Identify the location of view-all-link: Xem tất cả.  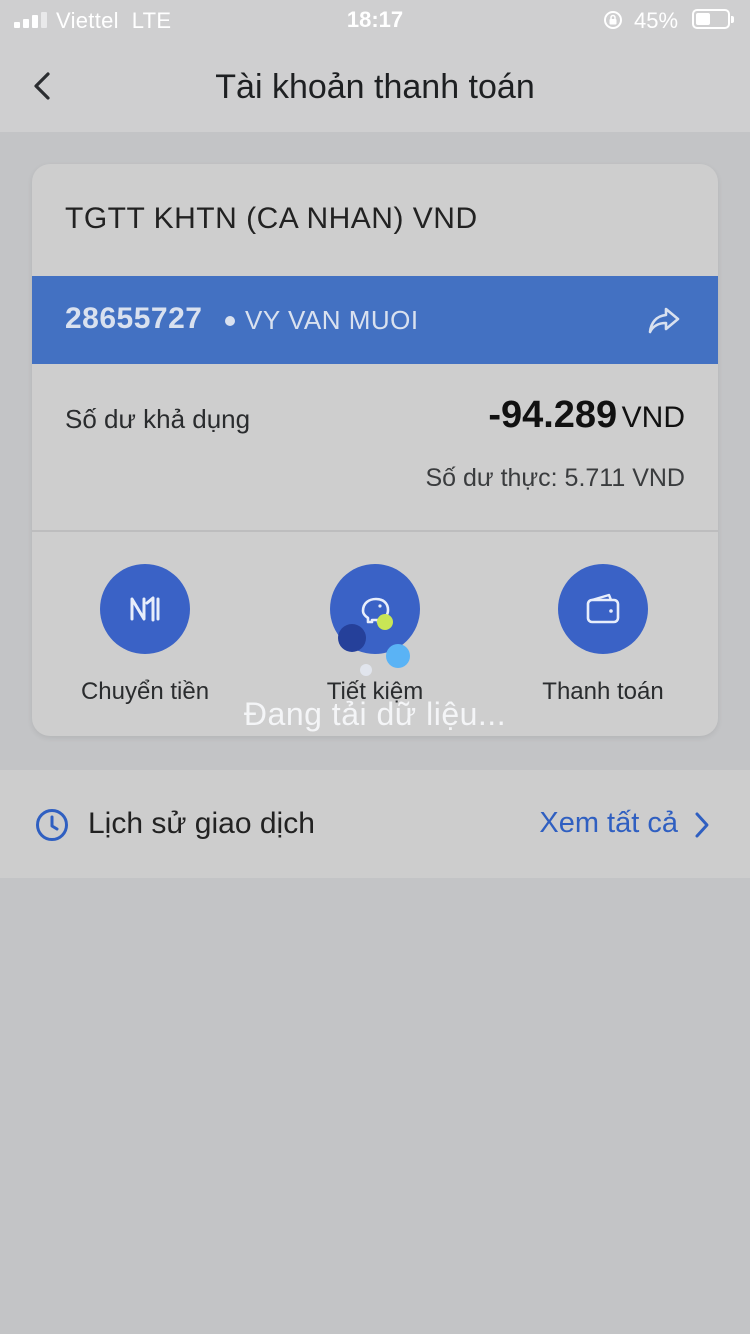
(608, 823).